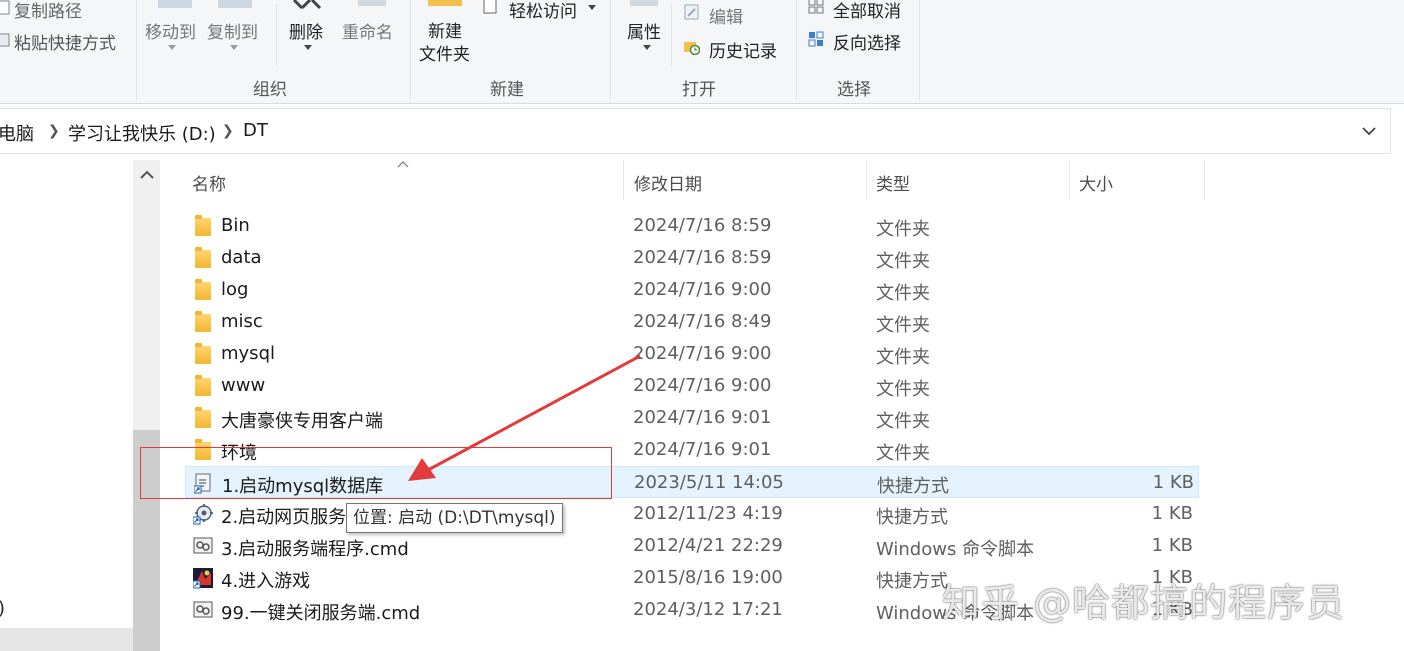  I want to click on delete-caret-icon, so click(308, 47).